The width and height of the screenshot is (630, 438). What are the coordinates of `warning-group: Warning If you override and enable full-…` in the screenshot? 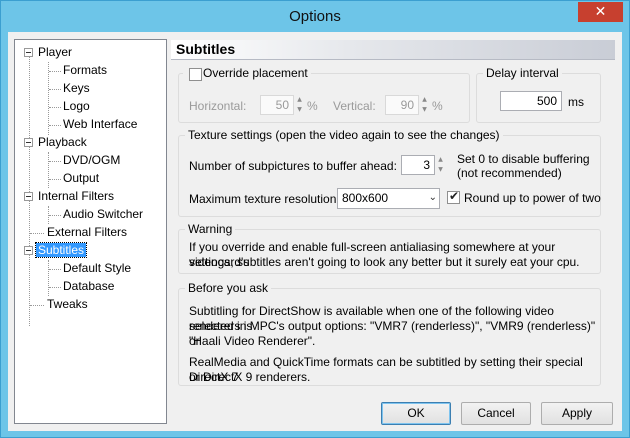 It's located at (389, 248).